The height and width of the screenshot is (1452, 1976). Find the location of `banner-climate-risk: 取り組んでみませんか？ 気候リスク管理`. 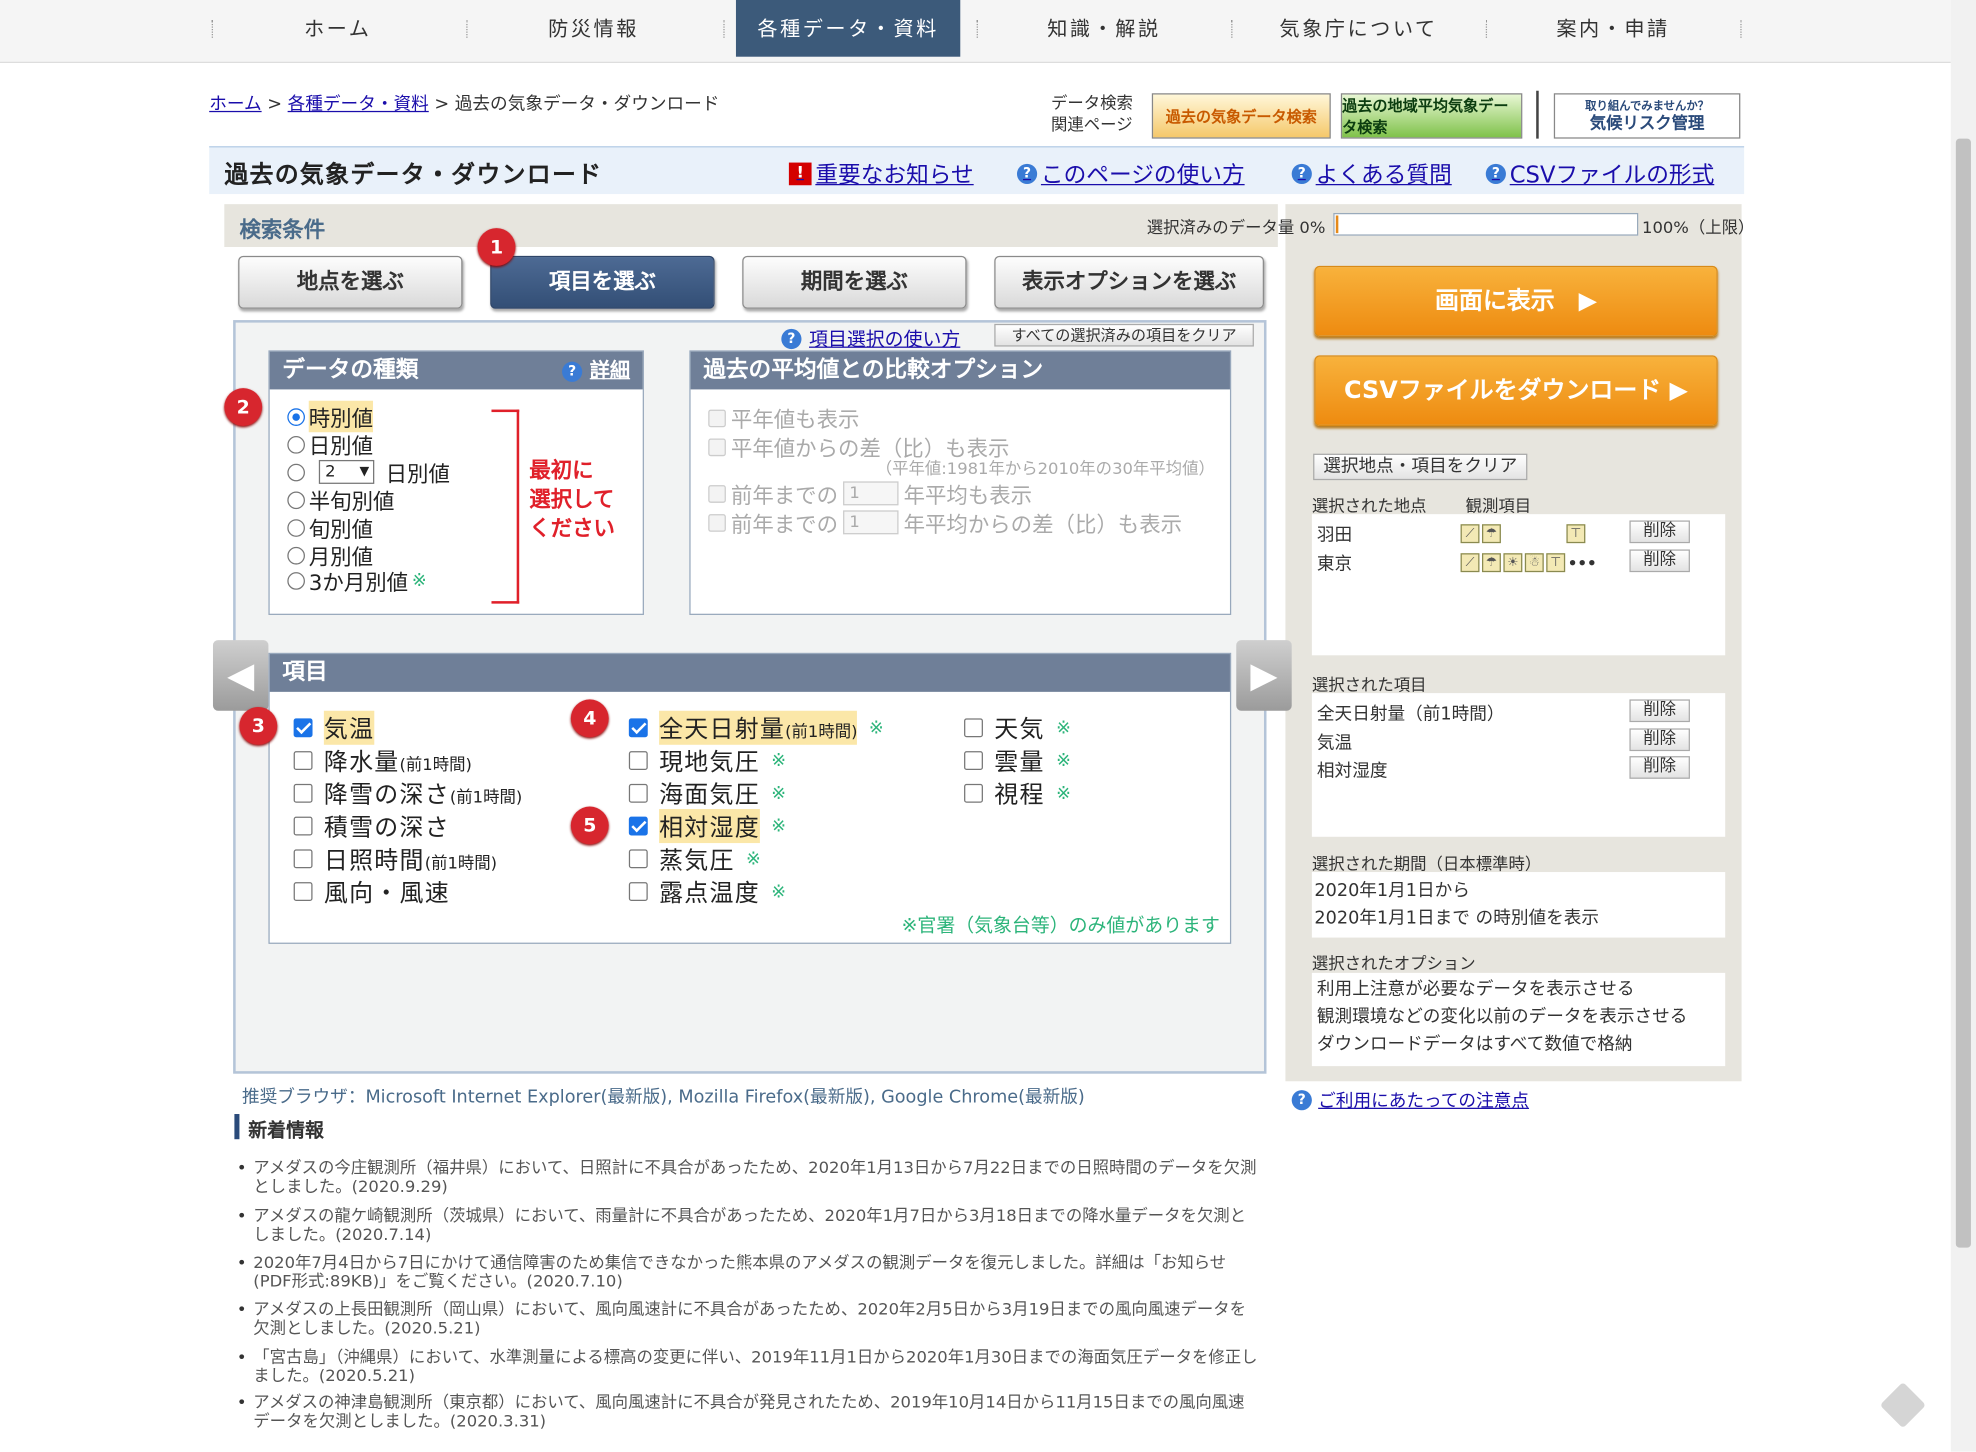

banner-climate-risk: 取り組んでみませんか？ 気候リスク管理 is located at coordinates (1647, 116).